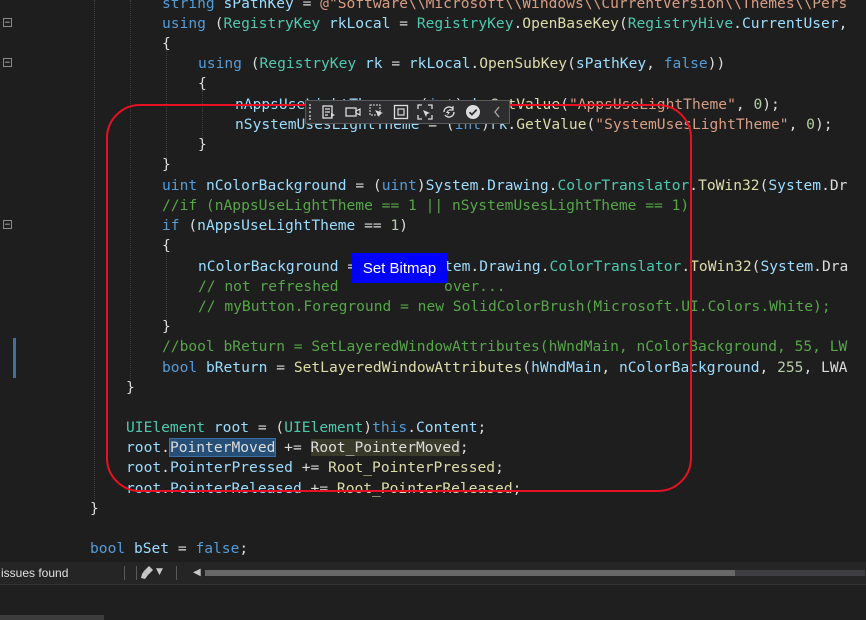 This screenshot has height=620, width=866. I want to click on code-line: bool bSet = false;, so click(169, 549).